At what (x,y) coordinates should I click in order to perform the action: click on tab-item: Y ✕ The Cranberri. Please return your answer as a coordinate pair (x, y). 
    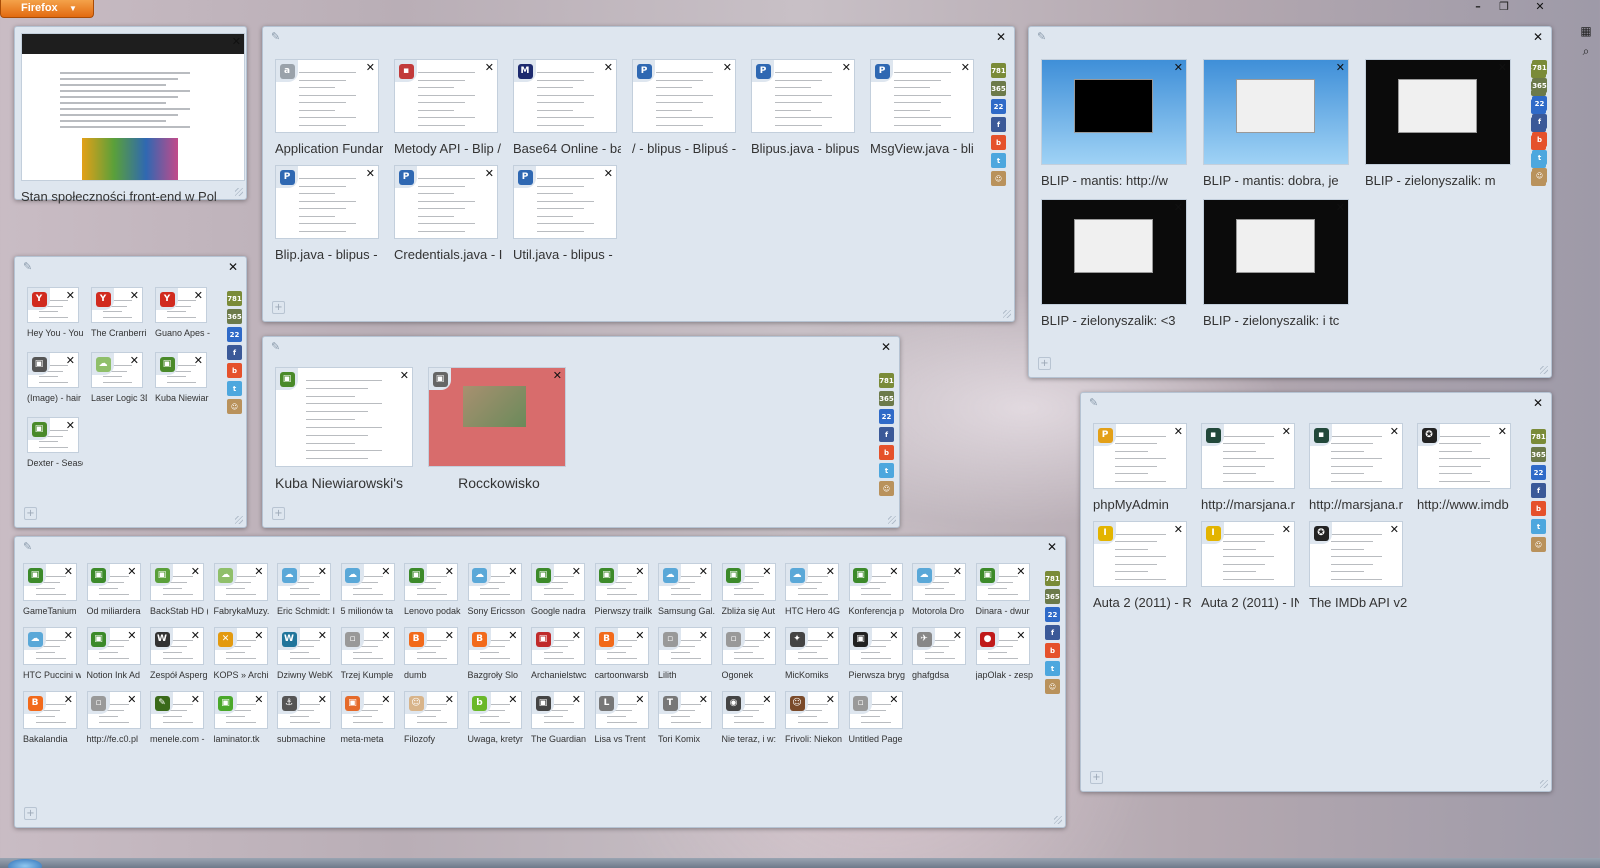
    Looking at the image, I should click on (119, 317).